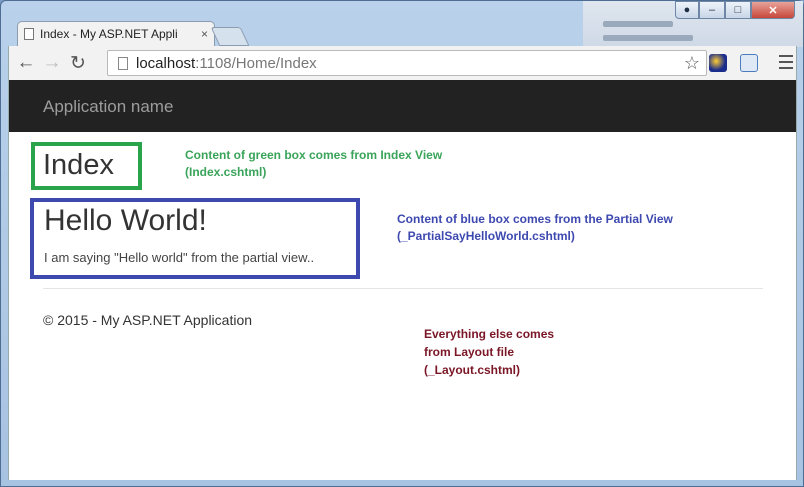 The height and width of the screenshot is (487, 804). I want to click on footer-text: © 2015 - My ASP.NET Application, so click(148, 320).